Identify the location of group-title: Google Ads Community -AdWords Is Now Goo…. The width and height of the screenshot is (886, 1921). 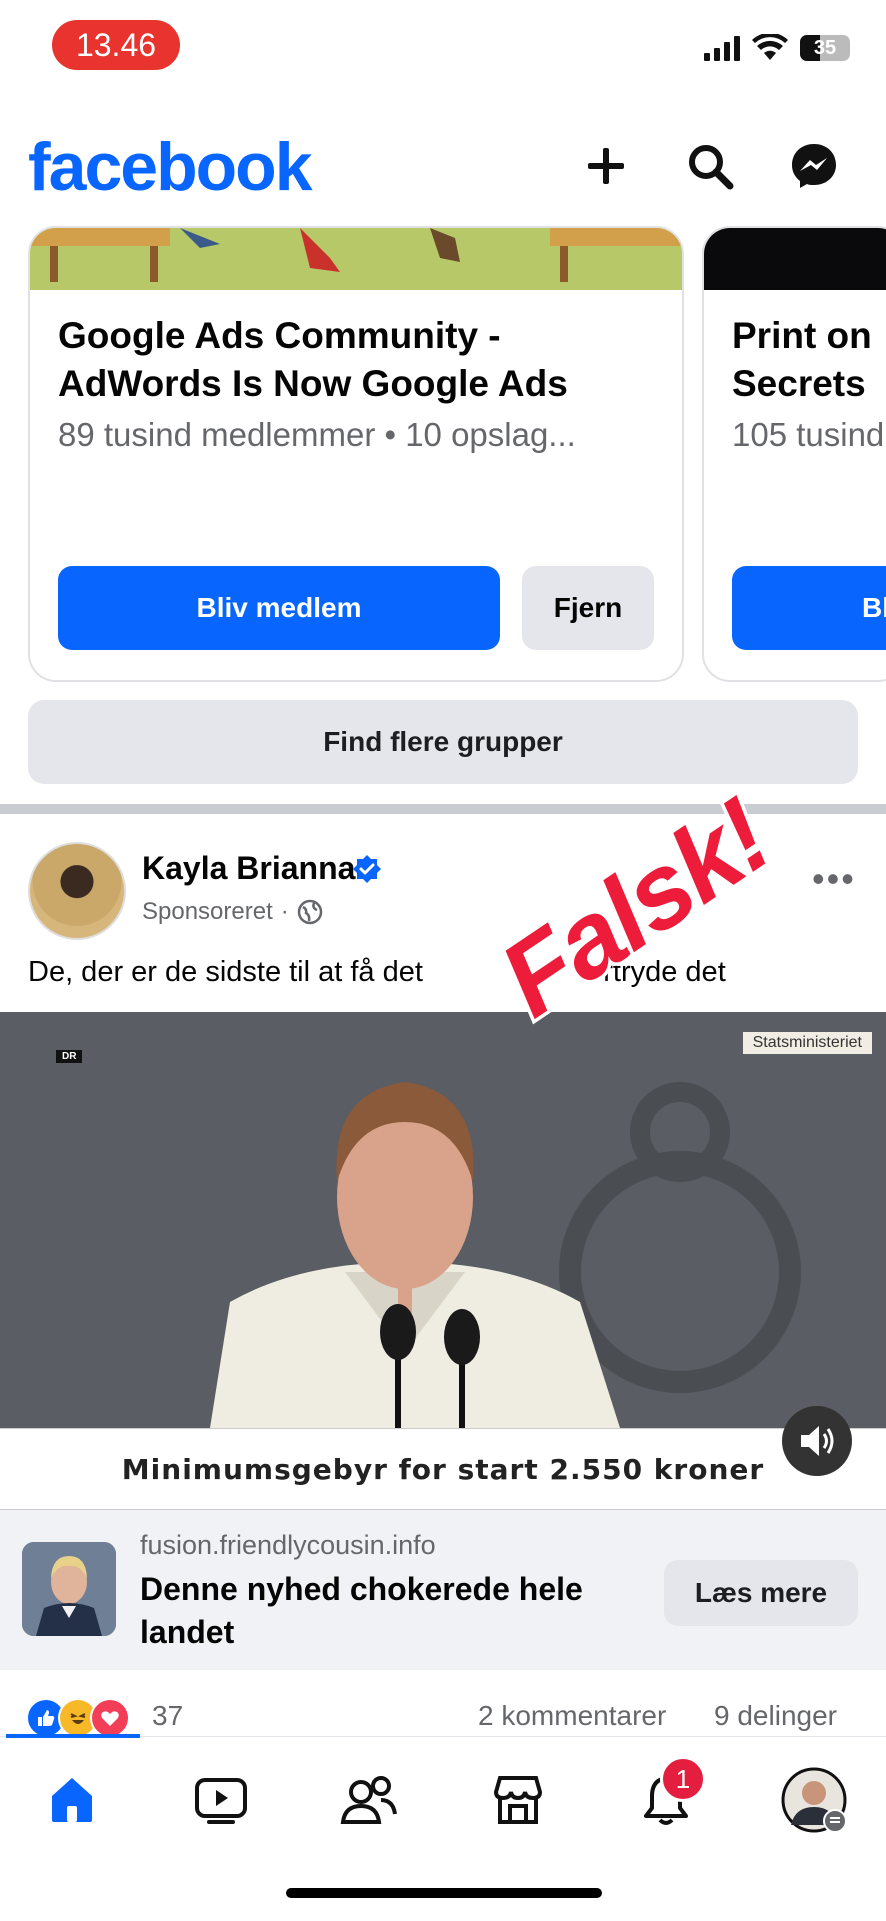
(358, 360).